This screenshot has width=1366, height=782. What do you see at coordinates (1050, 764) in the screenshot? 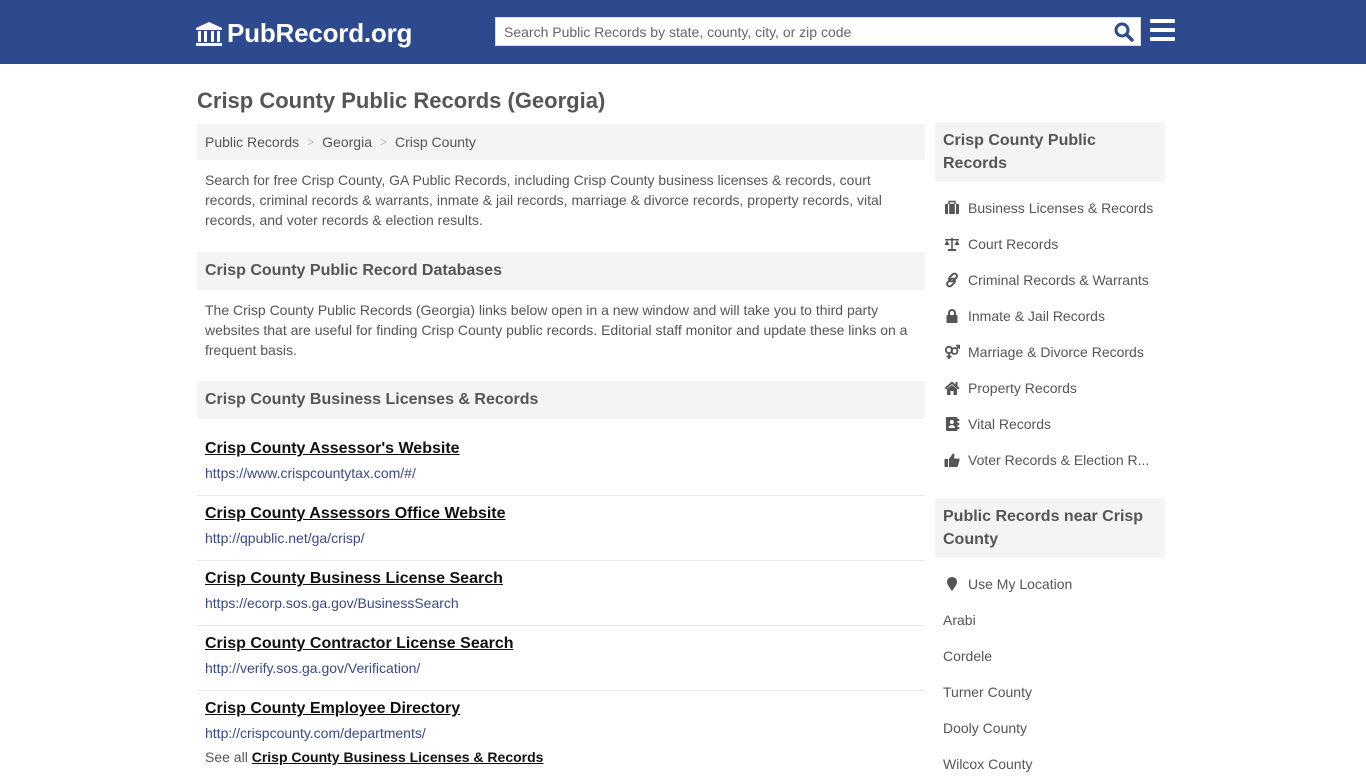
I see `nearby-item: Wilcox County` at bounding box center [1050, 764].